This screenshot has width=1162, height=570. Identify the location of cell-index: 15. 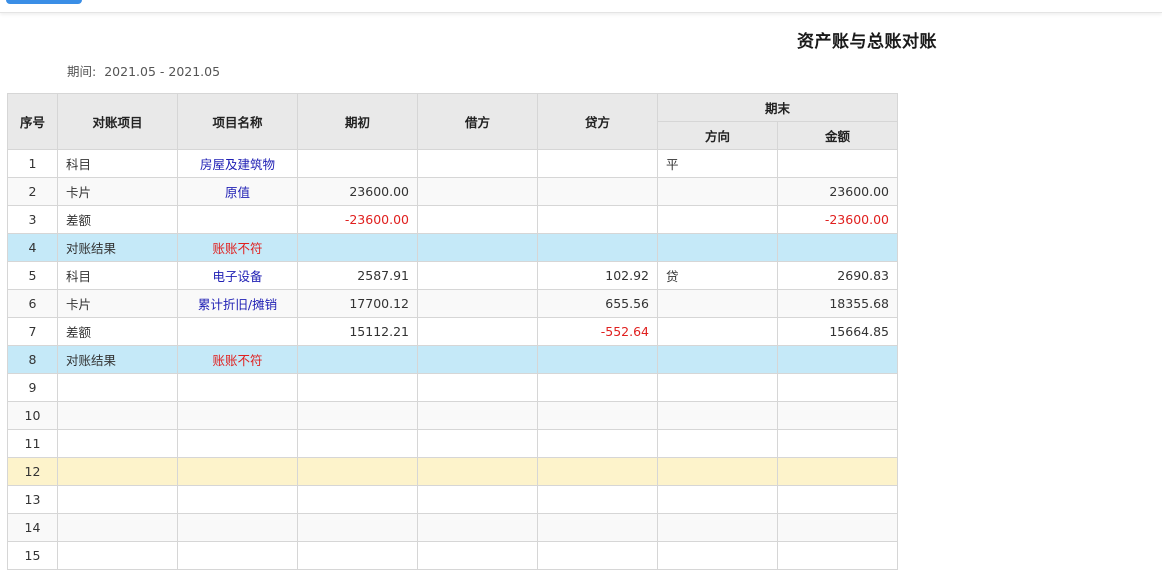
(32, 555).